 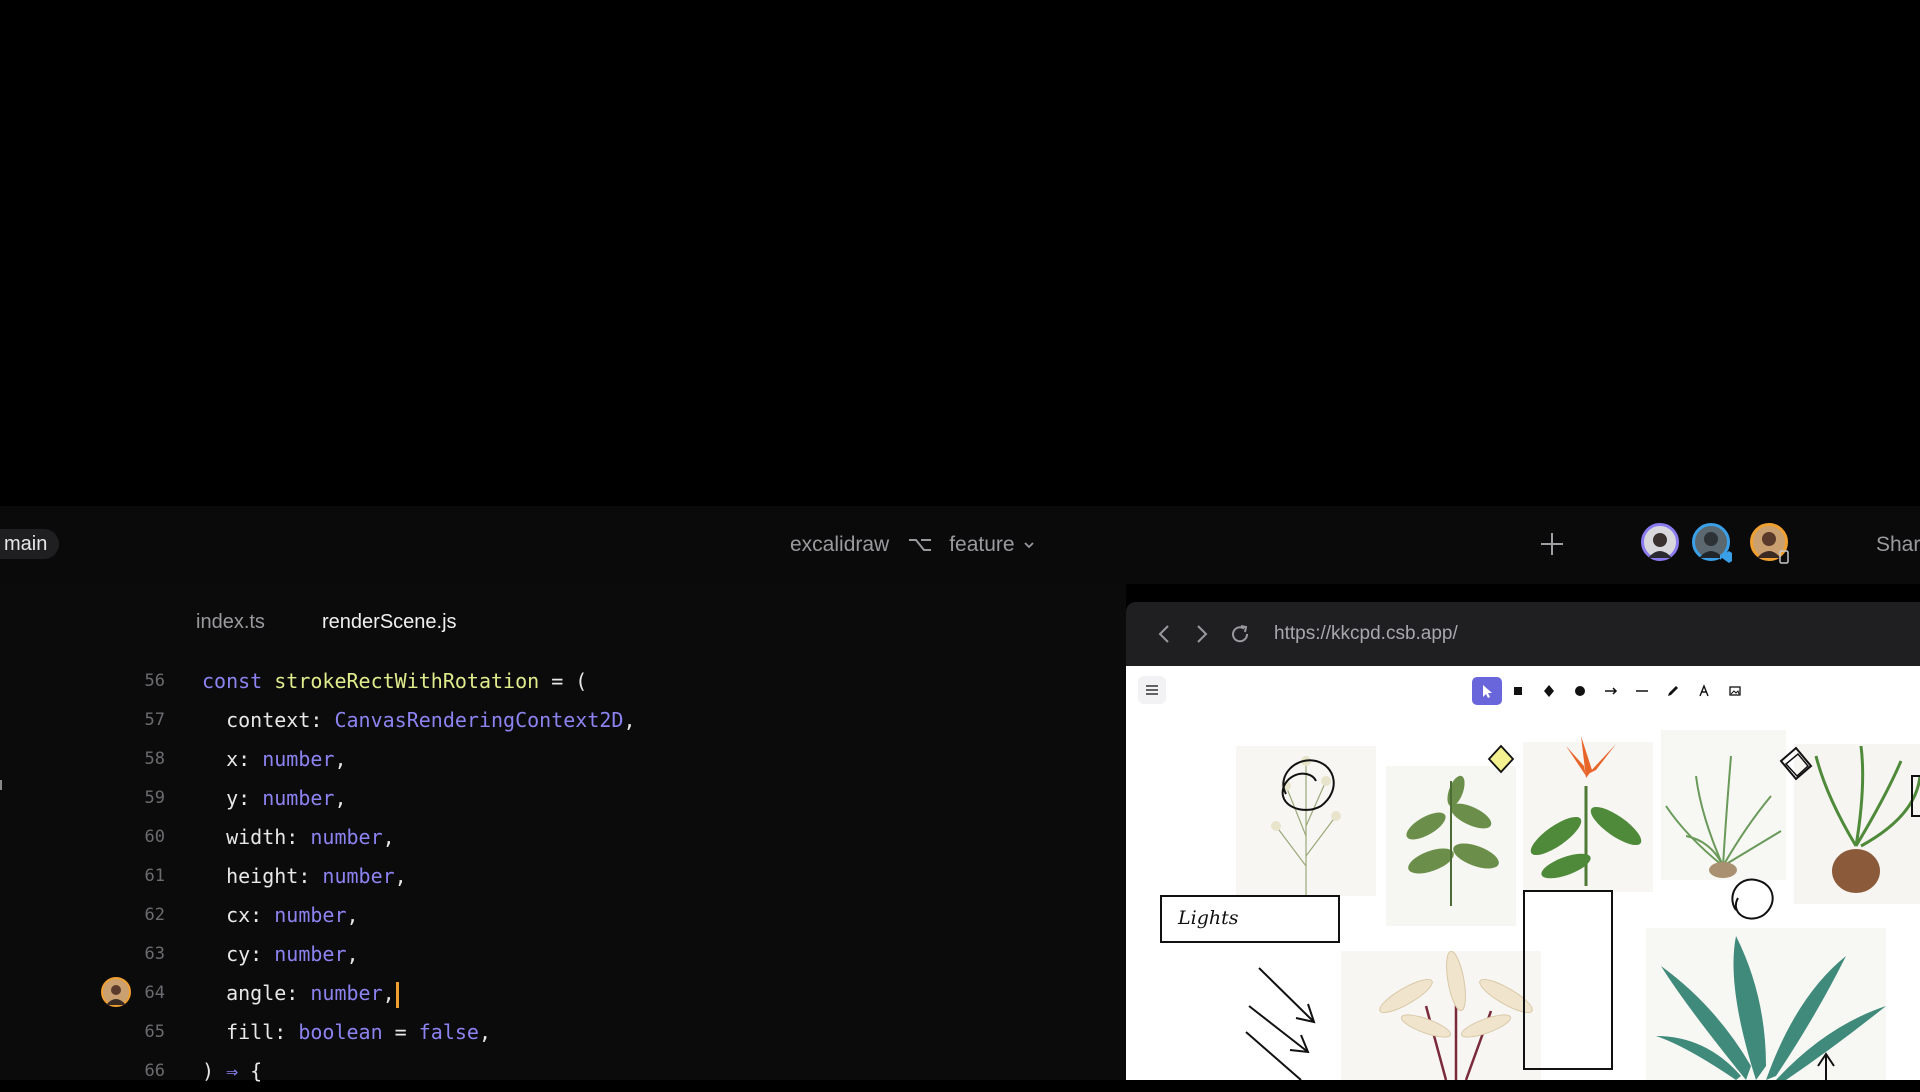 I want to click on code-text: cx: number,, so click(x=280, y=915).